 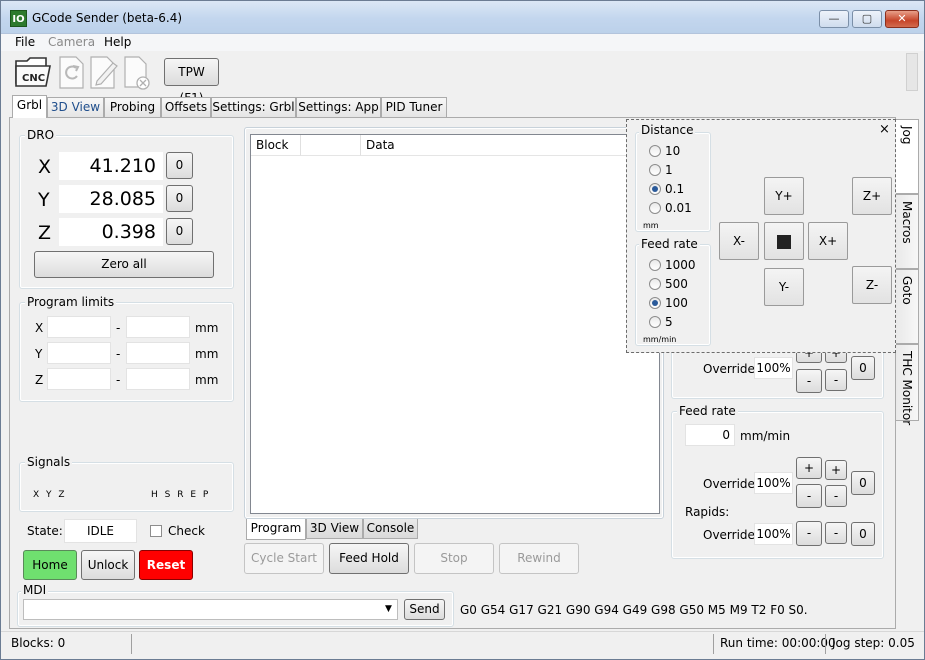 What do you see at coordinates (118, 354) in the screenshot?
I see `limit-y-dash: -` at bounding box center [118, 354].